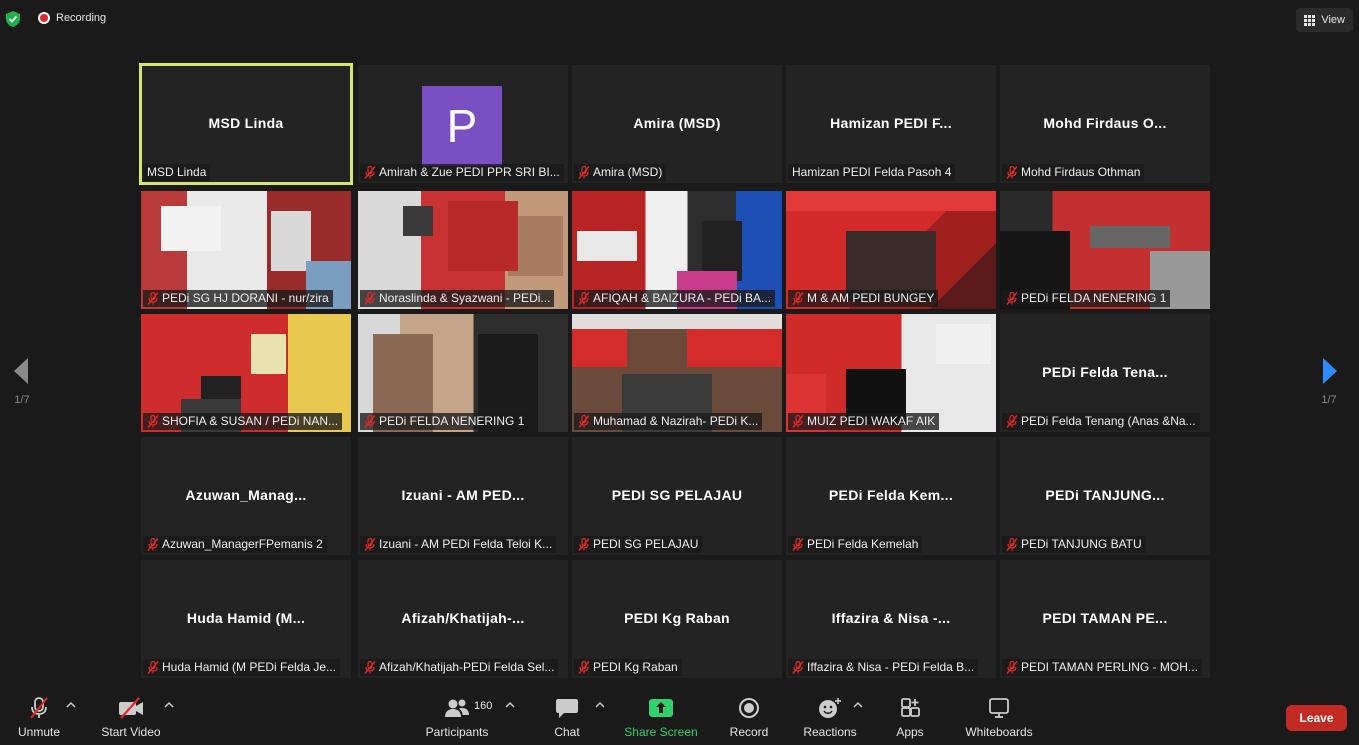 This screenshot has width=1359, height=745. I want to click on whiteboards-button: Whiteboards, so click(999, 717).